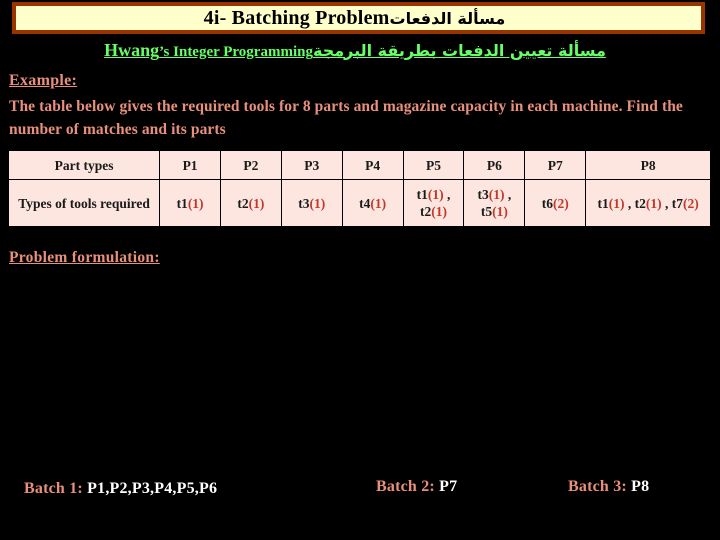 The height and width of the screenshot is (540, 720). Describe the element at coordinates (372, 165) in the screenshot. I see `table-header-p4: P4` at that location.